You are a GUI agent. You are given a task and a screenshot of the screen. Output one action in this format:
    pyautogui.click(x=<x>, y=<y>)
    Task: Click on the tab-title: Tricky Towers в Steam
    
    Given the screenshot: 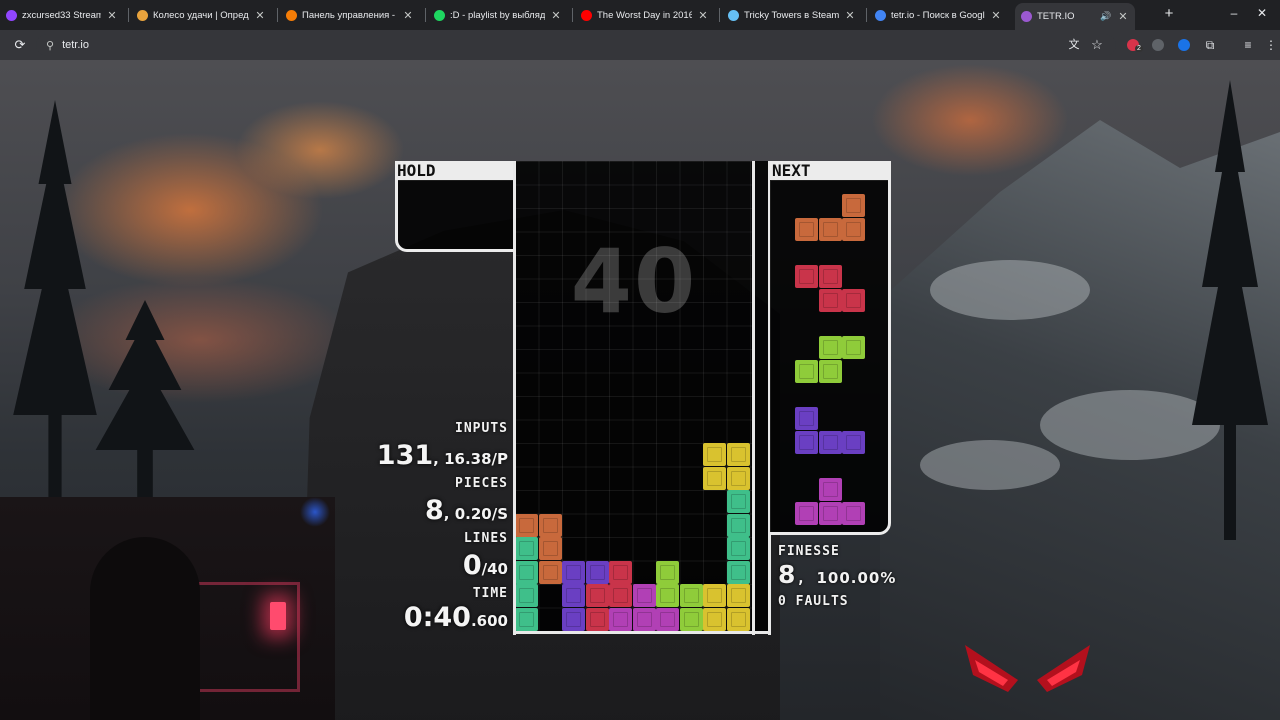 What is the action you would take?
    pyautogui.click(x=791, y=15)
    